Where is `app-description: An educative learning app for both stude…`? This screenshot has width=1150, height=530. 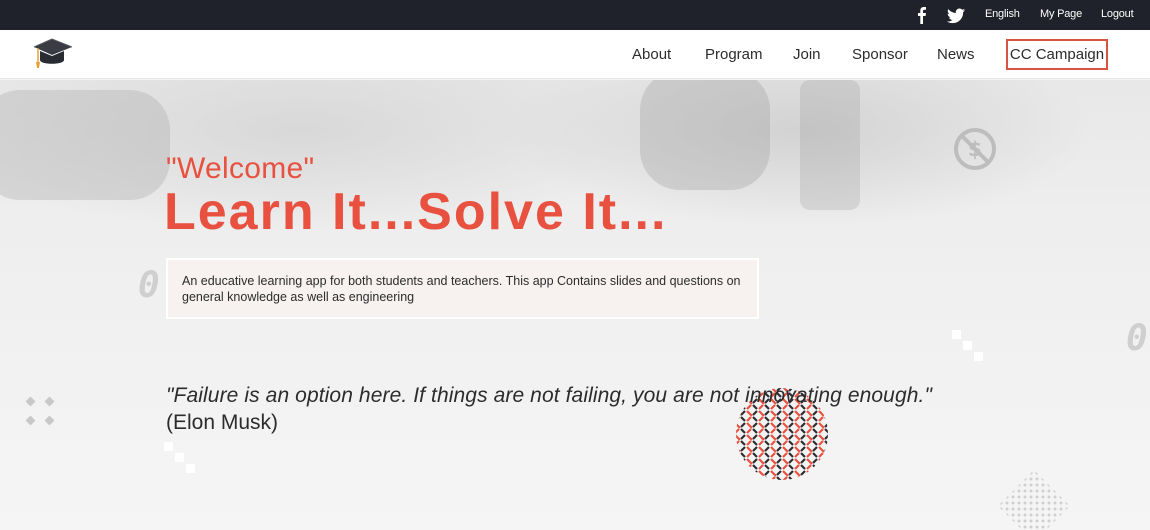
app-description: An educative learning app for both stude… is located at coordinates (462, 288).